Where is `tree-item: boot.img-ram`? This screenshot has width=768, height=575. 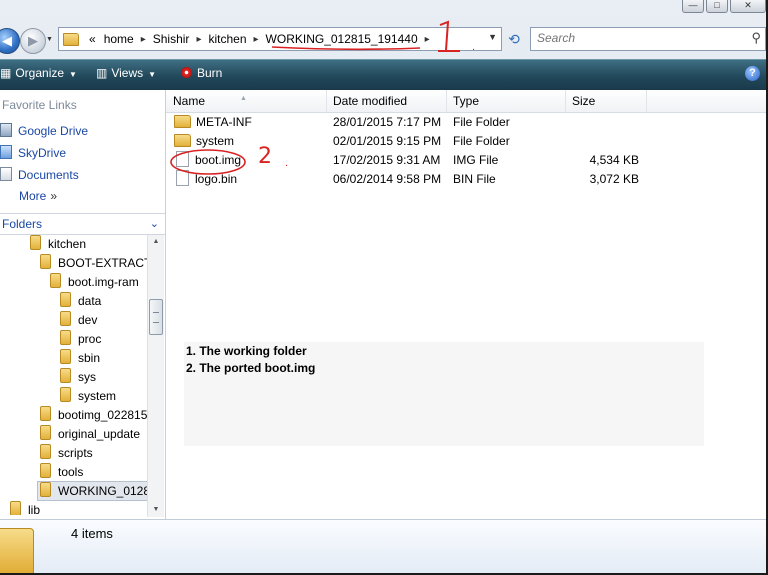 tree-item: boot.img-ram is located at coordinates (94, 282).